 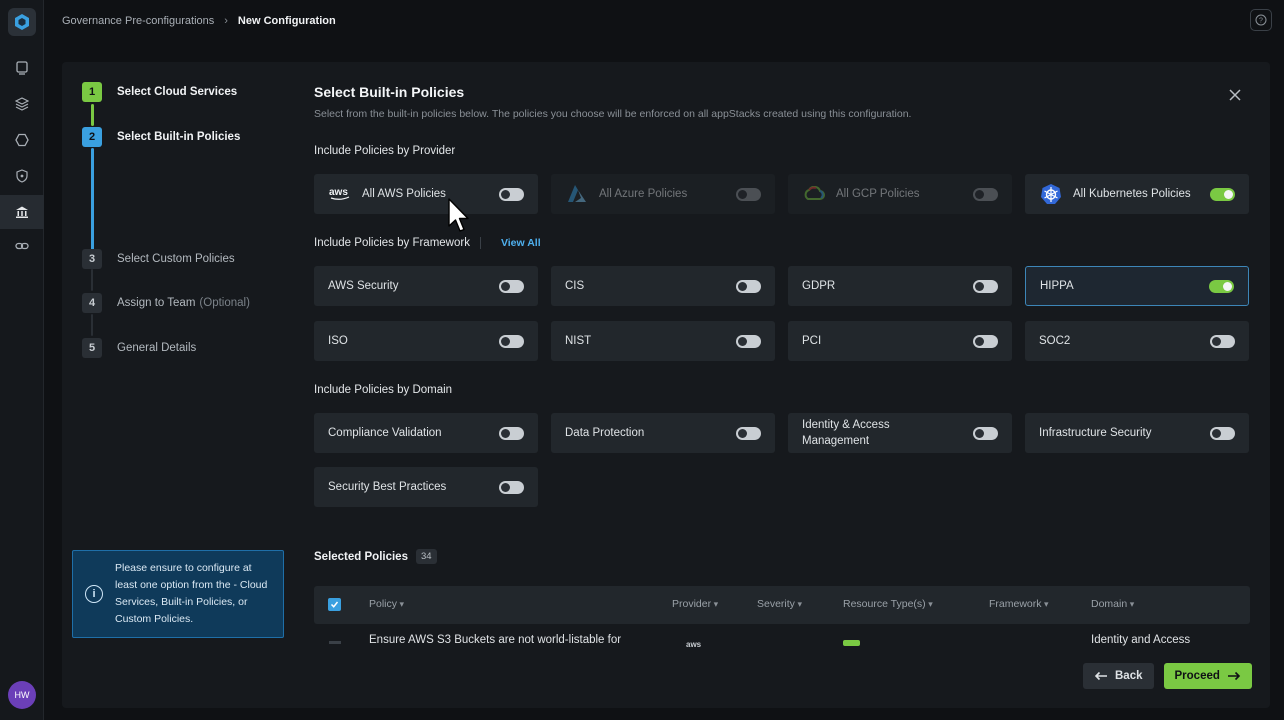 I want to click on step-select-cloud-services: 1 Select Cloud Services, so click(x=159, y=92).